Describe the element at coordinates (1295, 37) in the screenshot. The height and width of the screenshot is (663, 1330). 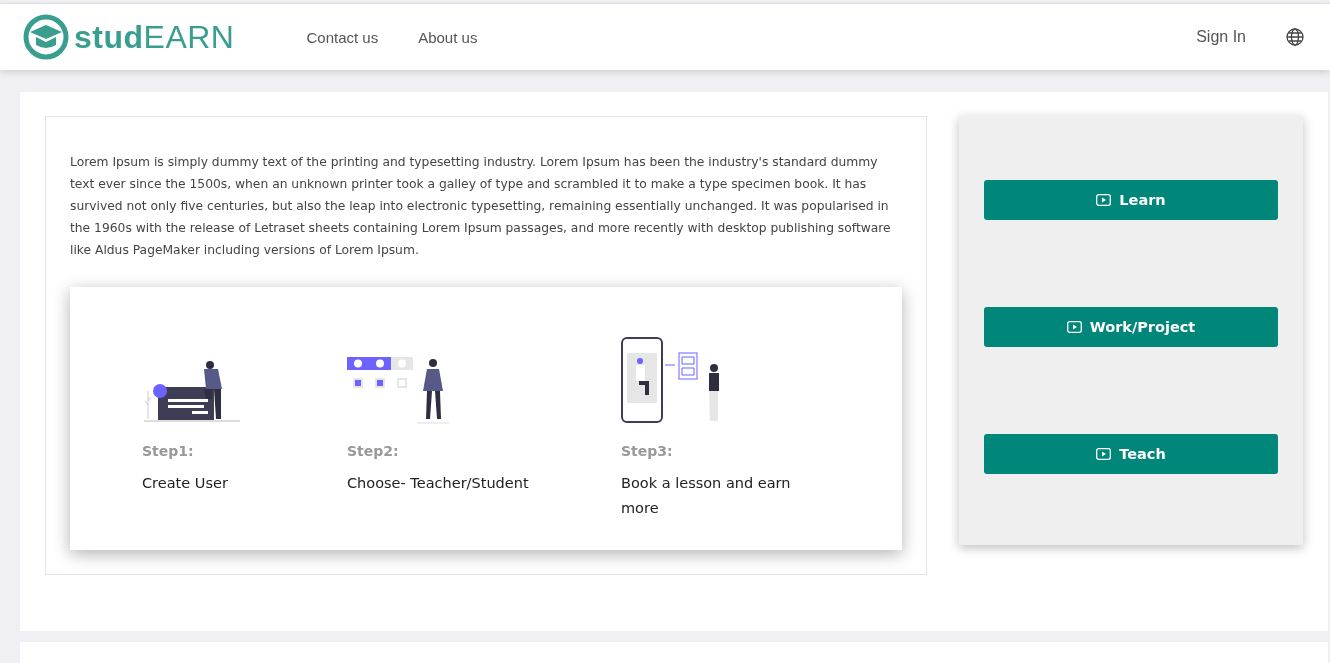
I see `globe-icon` at that location.